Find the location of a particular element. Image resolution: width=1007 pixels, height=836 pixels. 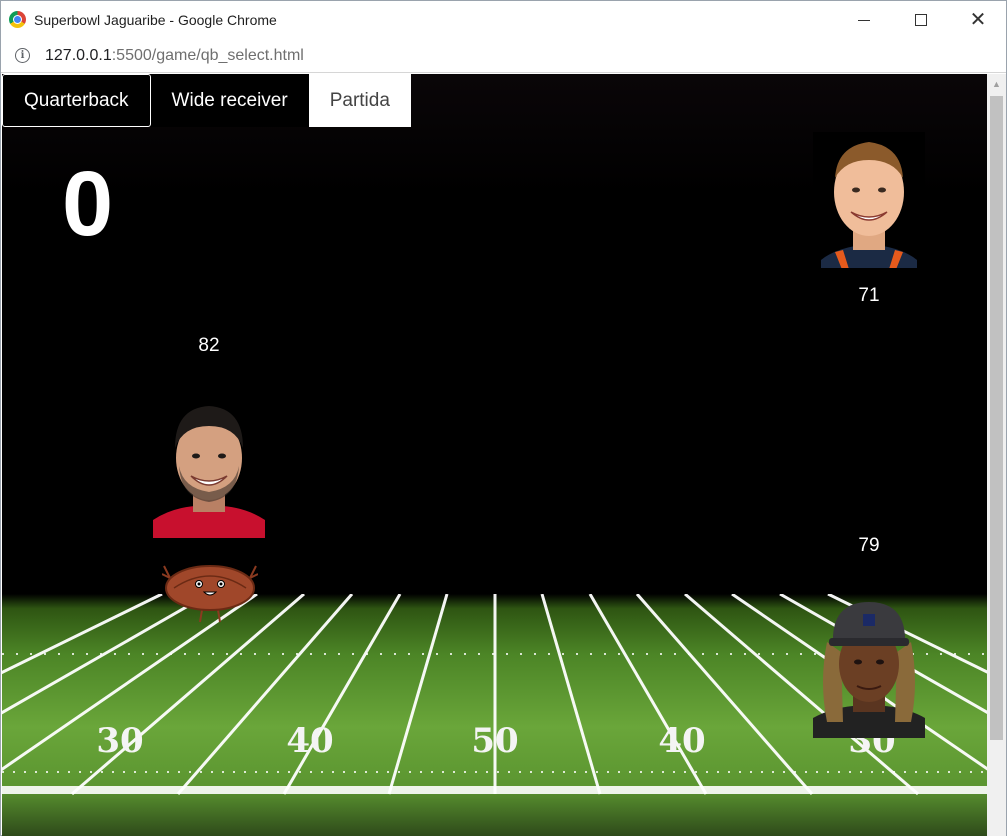

yard-number-50: 50 is located at coordinates (494, 741).